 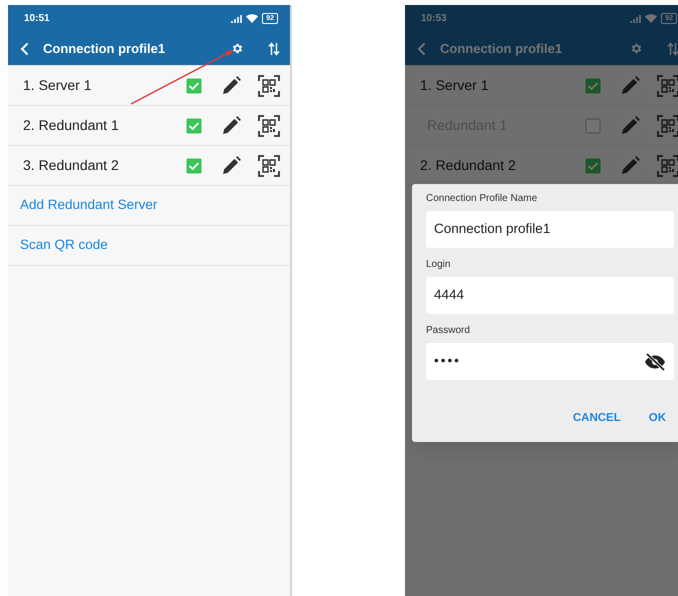 I want to click on action-link: Add Redundant Server, so click(x=89, y=205).